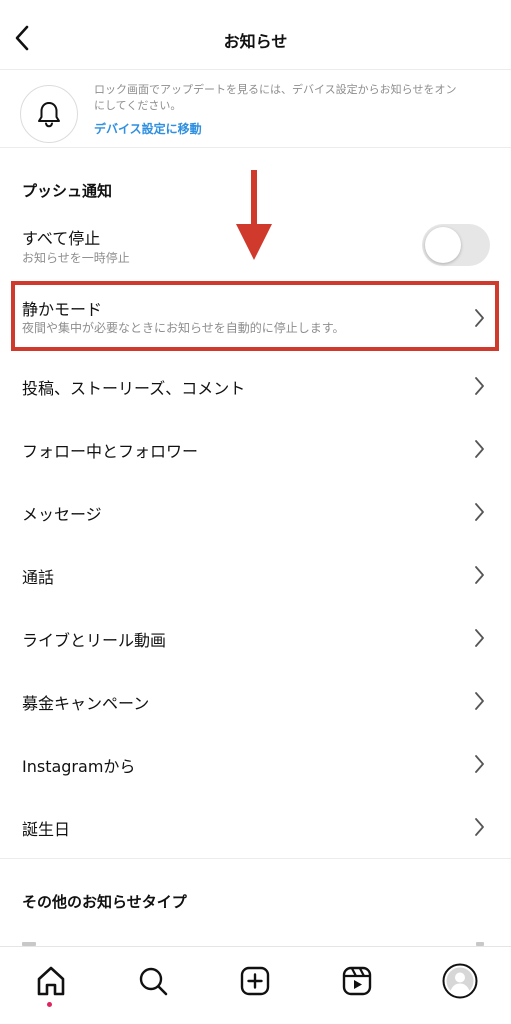 The image size is (511, 1024). What do you see at coordinates (104, 902) in the screenshot?
I see `other-notifications-heading: その他のお知らせタイプ` at bounding box center [104, 902].